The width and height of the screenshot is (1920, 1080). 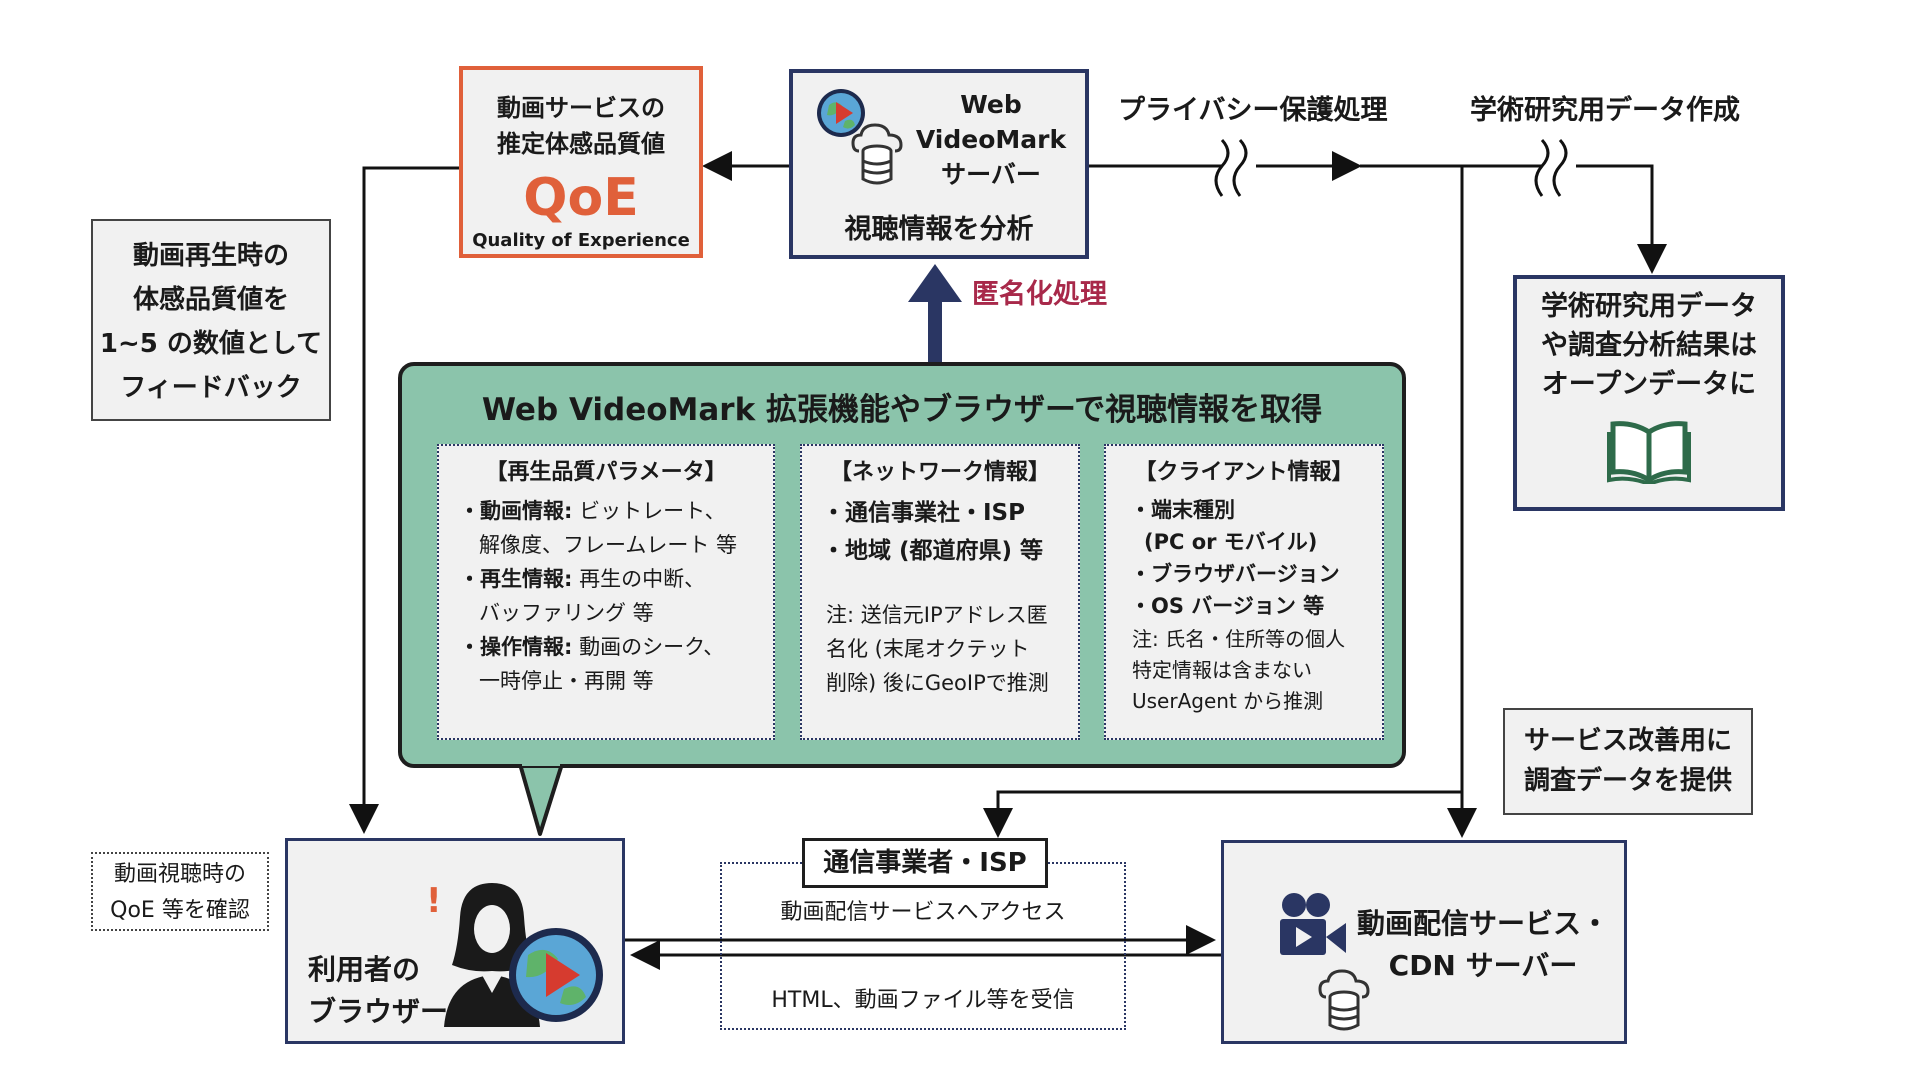 What do you see at coordinates (608, 545) in the screenshot?
I see `video-info-cont: 解像度、フレームレート 等` at bounding box center [608, 545].